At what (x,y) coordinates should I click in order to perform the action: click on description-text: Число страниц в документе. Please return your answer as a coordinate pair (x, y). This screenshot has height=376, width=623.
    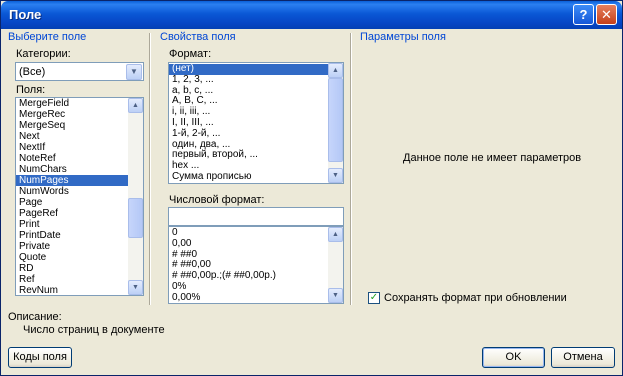
    Looking at the image, I should click on (94, 330).